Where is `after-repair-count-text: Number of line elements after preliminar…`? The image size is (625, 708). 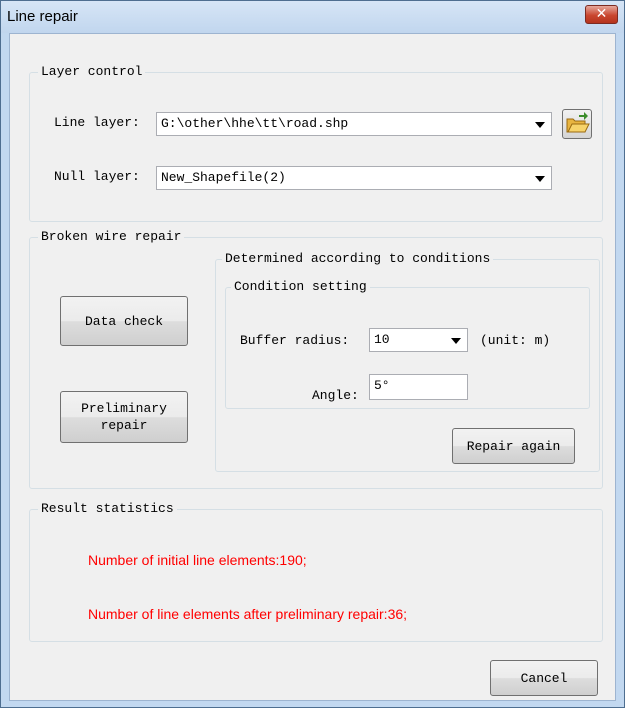 after-repair-count-text: Number of line elements after preliminar… is located at coordinates (248, 614).